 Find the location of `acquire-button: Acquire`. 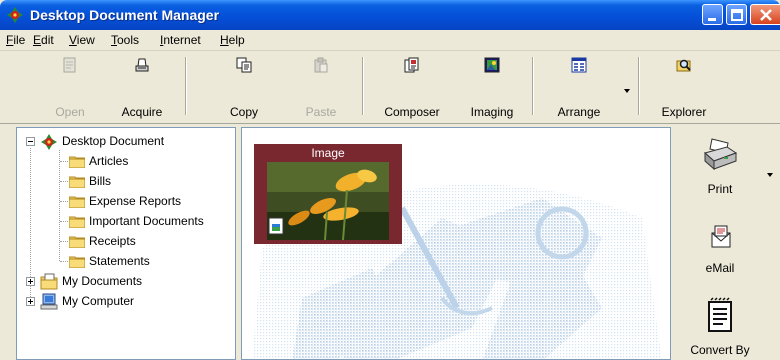

acquire-button: Acquire is located at coordinates (142, 87).